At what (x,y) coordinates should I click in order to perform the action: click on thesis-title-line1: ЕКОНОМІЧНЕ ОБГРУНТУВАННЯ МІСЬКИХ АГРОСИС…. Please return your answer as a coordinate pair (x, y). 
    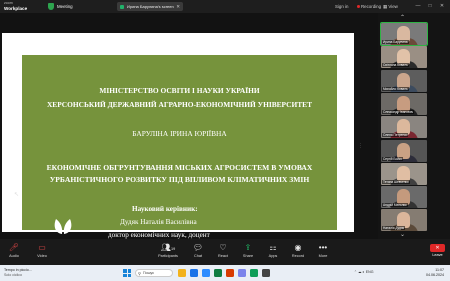
    Looking at the image, I should click on (179, 167).